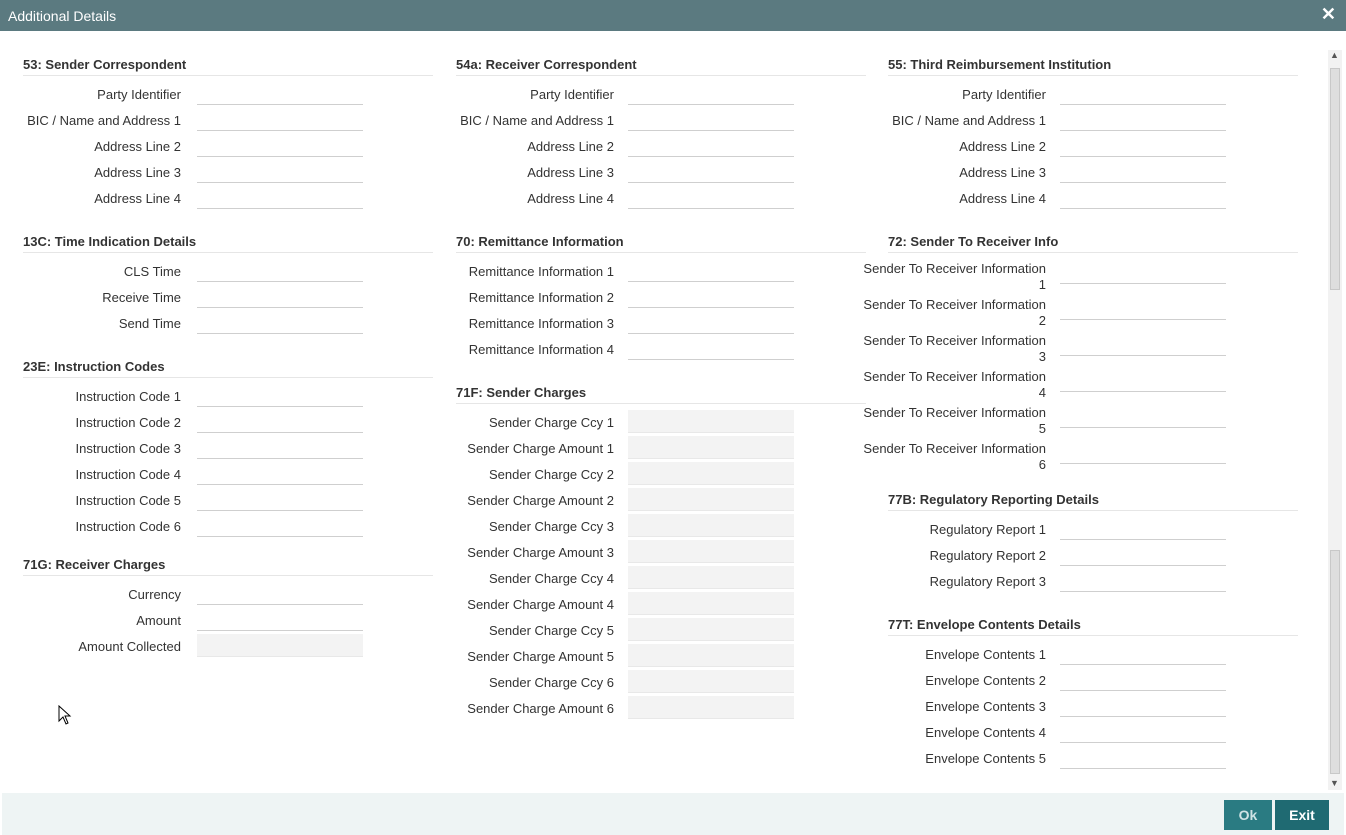 This screenshot has height=835, width=1346. What do you see at coordinates (540, 500) in the screenshot?
I see `field-label: Sender Charge Amount 2` at bounding box center [540, 500].